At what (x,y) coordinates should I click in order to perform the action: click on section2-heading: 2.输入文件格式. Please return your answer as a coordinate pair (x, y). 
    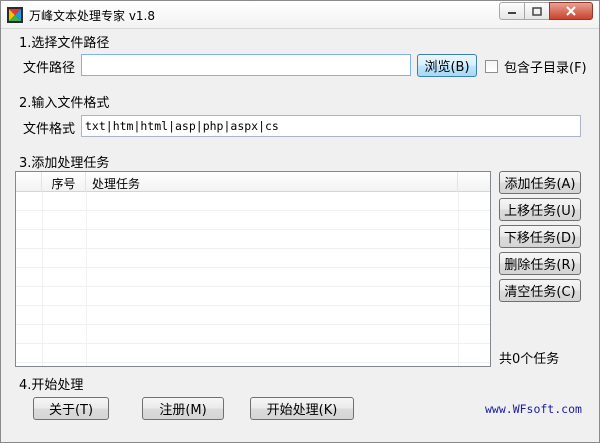
    Looking at the image, I should click on (64, 103).